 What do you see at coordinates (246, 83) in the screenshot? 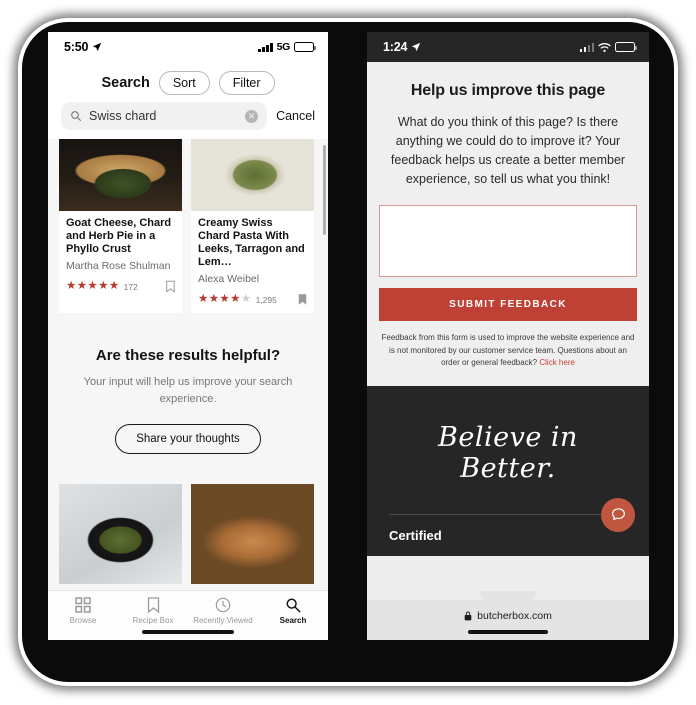
I see `filter-button: Filter` at bounding box center [246, 83].